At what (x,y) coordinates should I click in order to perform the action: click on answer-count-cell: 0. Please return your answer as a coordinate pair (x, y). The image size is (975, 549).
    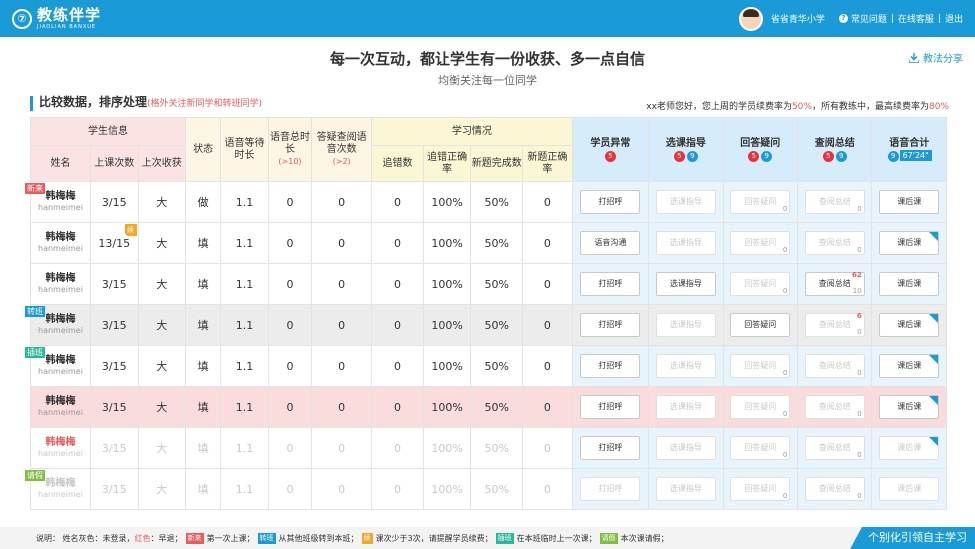
    Looking at the image, I should click on (342, 407).